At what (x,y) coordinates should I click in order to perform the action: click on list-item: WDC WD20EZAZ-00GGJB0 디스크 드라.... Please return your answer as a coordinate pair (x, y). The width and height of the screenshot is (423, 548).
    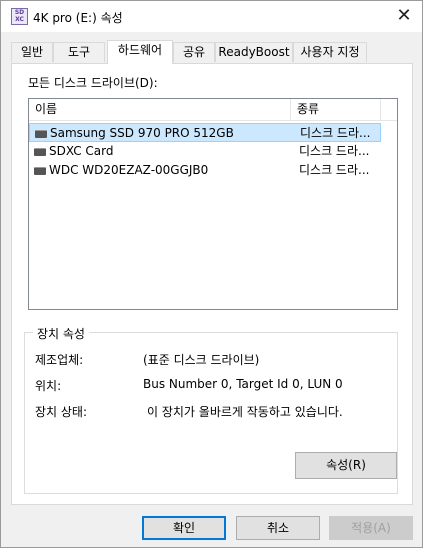
    Looking at the image, I should click on (205, 170).